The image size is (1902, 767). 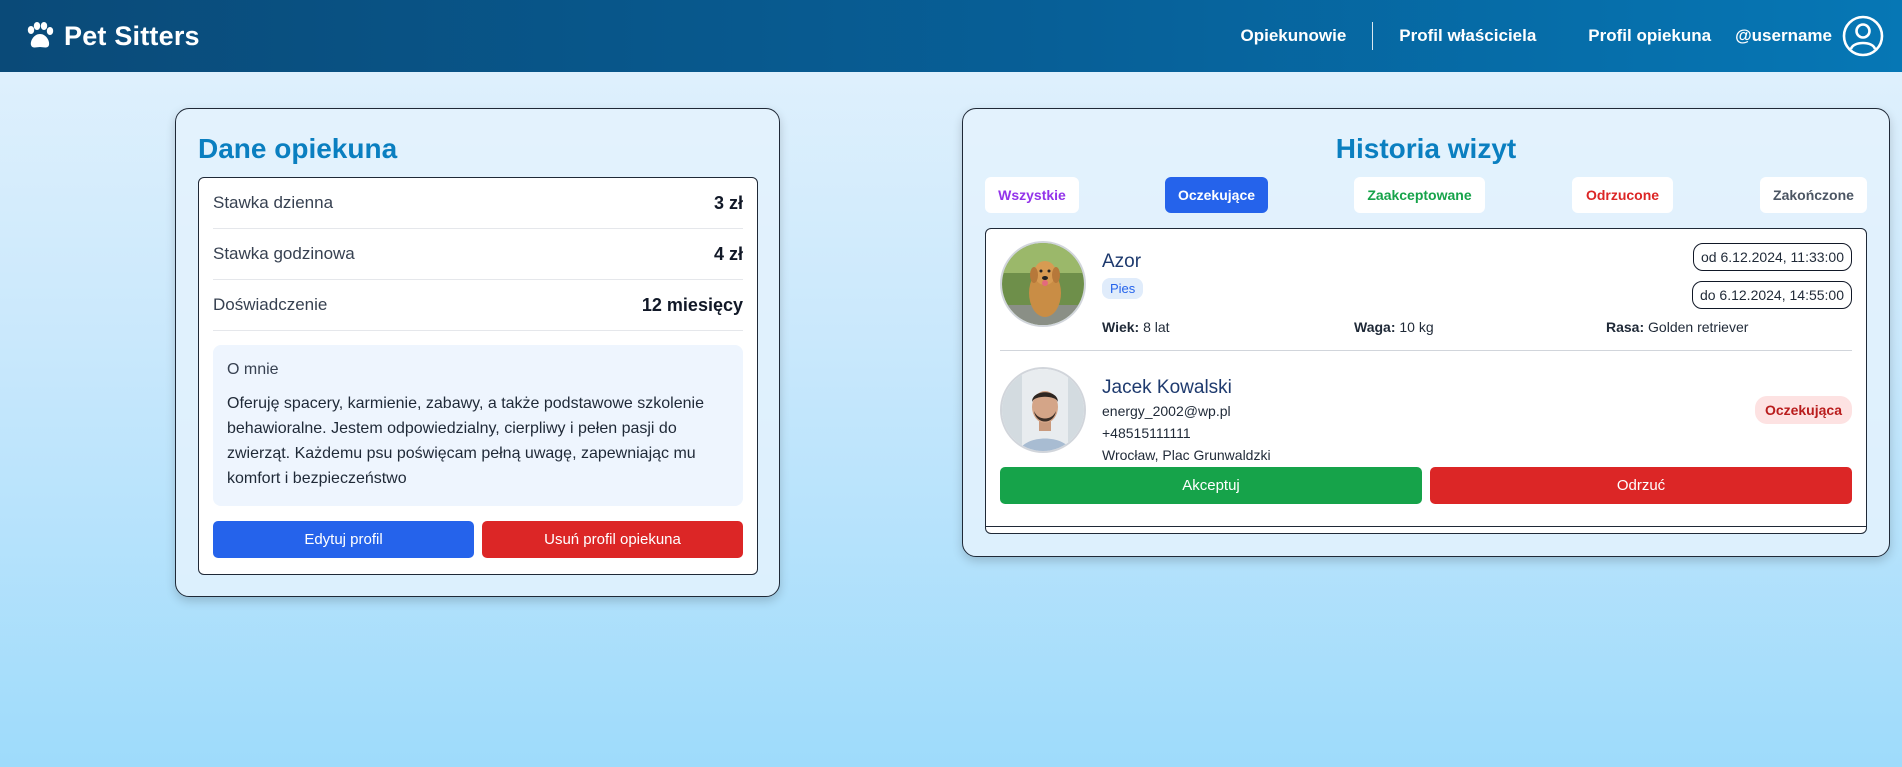 I want to click on detail-row-experience: Doświadczenie 12 miesięcy, so click(x=478, y=305).